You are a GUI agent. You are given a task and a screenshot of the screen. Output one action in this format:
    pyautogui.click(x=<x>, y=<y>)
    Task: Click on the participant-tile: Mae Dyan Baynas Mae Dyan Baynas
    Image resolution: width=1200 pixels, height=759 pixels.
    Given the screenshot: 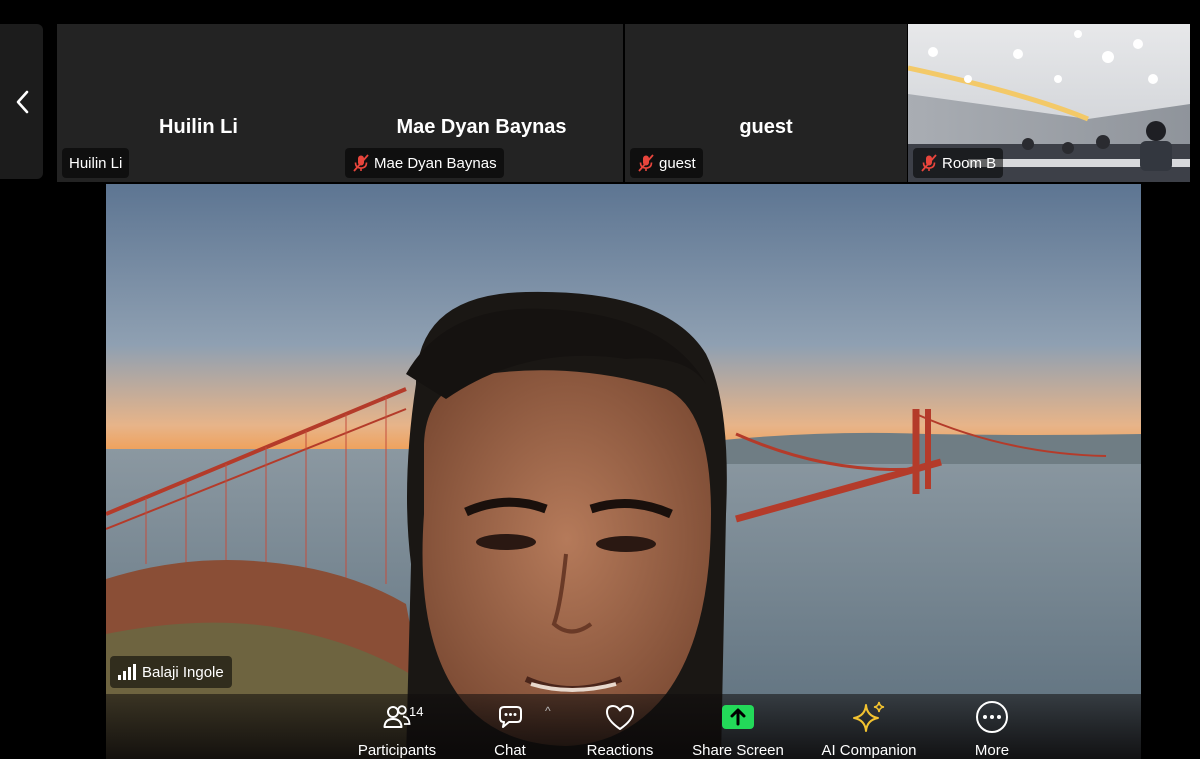 What is the action you would take?
    pyautogui.click(x=481, y=103)
    